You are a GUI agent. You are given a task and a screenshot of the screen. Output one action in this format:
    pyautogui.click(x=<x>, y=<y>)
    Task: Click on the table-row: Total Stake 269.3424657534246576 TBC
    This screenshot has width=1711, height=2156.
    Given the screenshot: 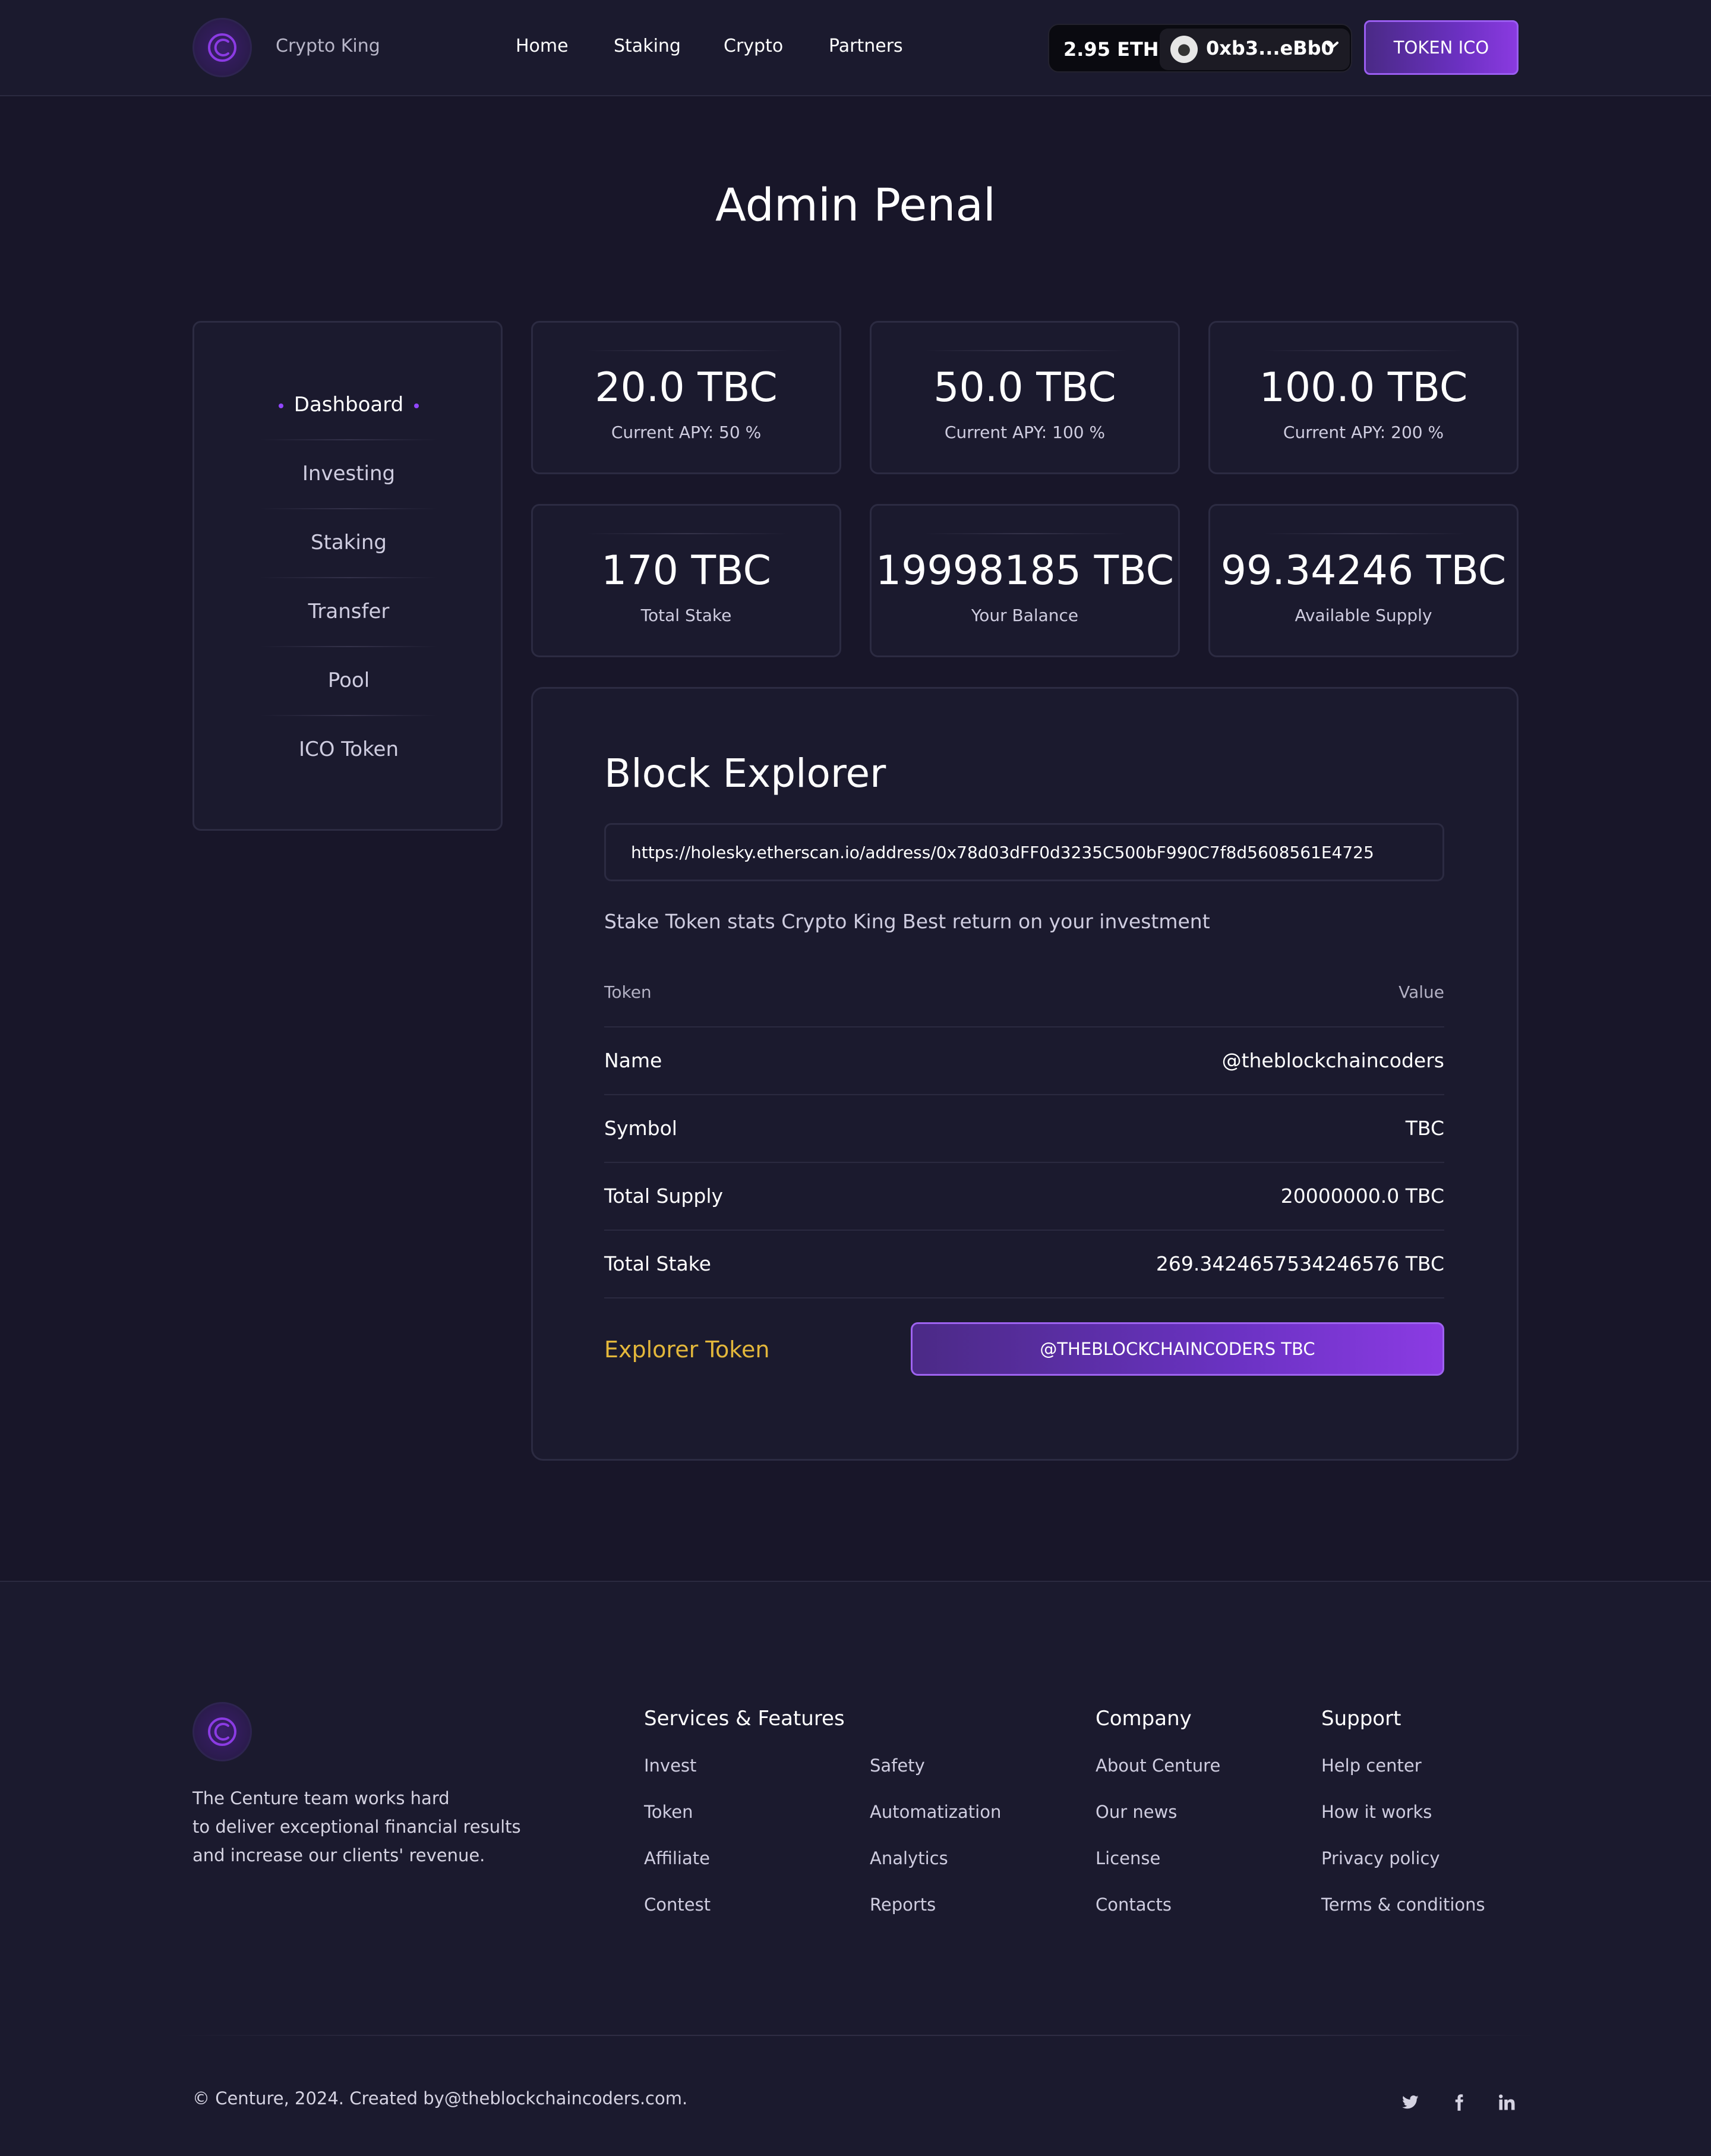 What is the action you would take?
    pyautogui.click(x=1024, y=1263)
    